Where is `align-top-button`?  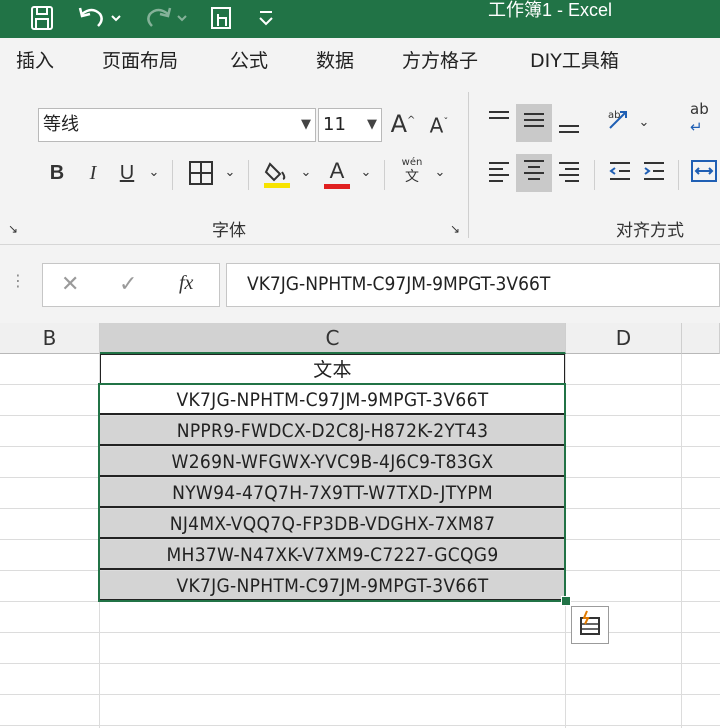
align-top-button is located at coordinates (499, 123).